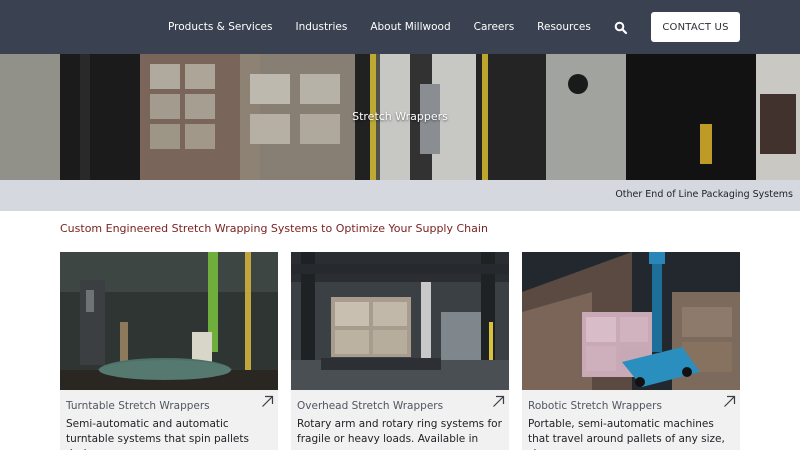 The image size is (800, 450). I want to click on nav-item-about: About Millwood, so click(410, 27).